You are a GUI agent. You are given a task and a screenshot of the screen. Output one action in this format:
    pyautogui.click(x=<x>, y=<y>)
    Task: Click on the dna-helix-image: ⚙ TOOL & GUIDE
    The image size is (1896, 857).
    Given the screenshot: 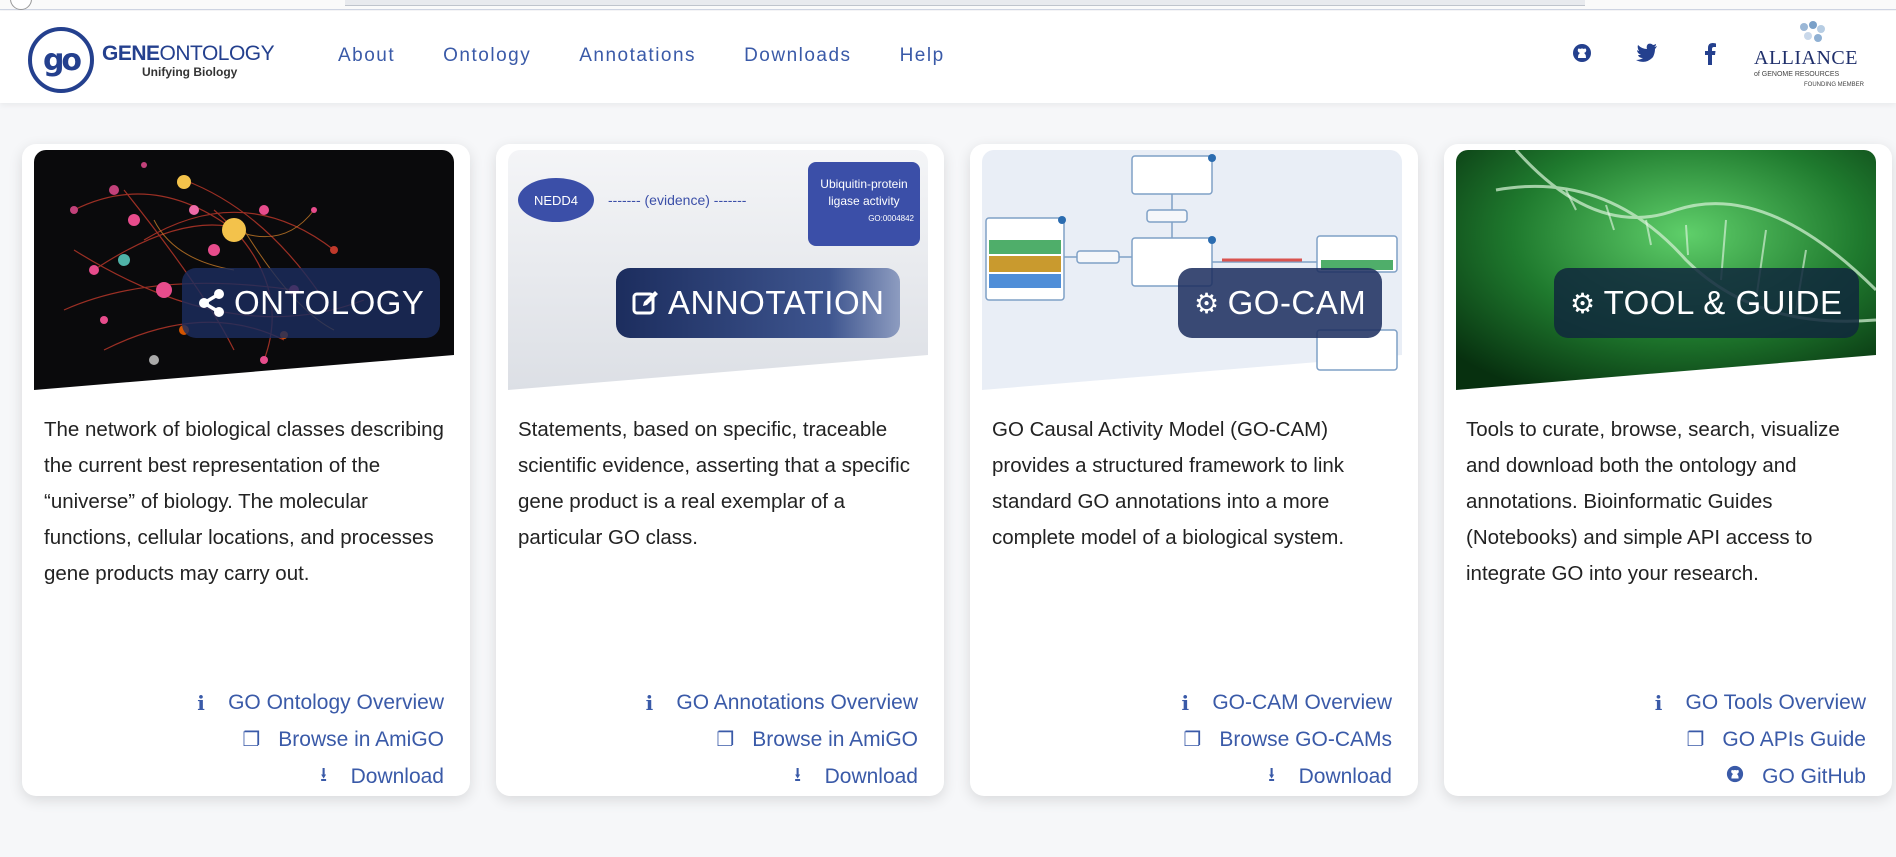 What is the action you would take?
    pyautogui.click(x=1666, y=270)
    